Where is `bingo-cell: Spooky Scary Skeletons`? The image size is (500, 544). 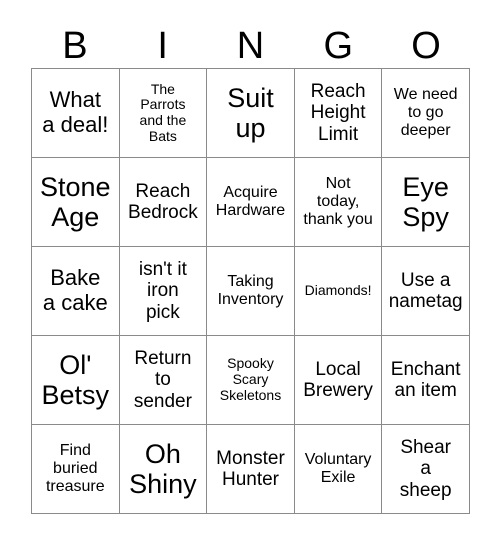
bingo-cell: Spooky Scary Skeletons is located at coordinates (251, 380).